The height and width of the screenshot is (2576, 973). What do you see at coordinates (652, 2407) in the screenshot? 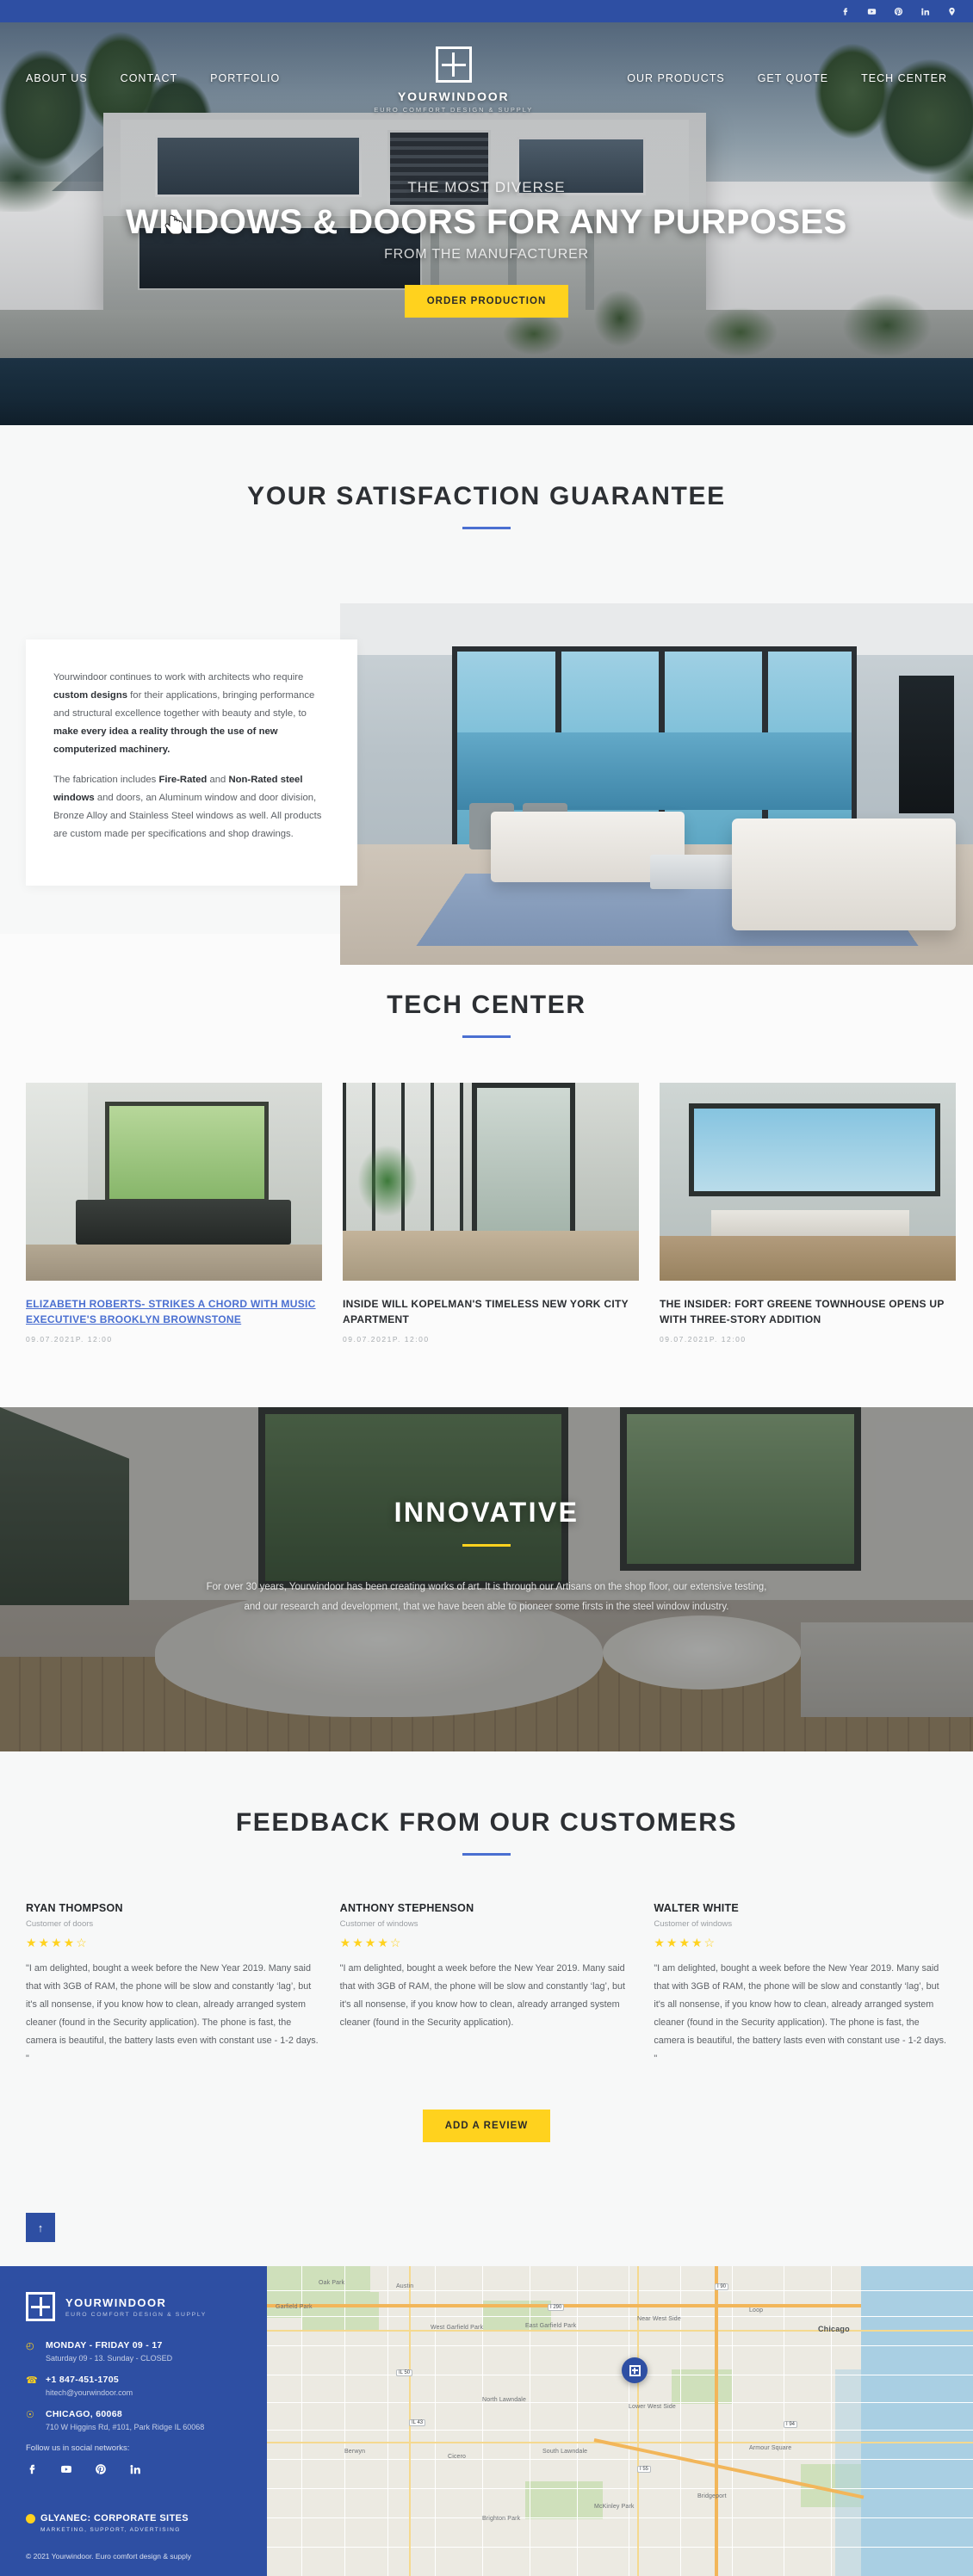
I see `map-label: Lower West Side` at bounding box center [652, 2407].